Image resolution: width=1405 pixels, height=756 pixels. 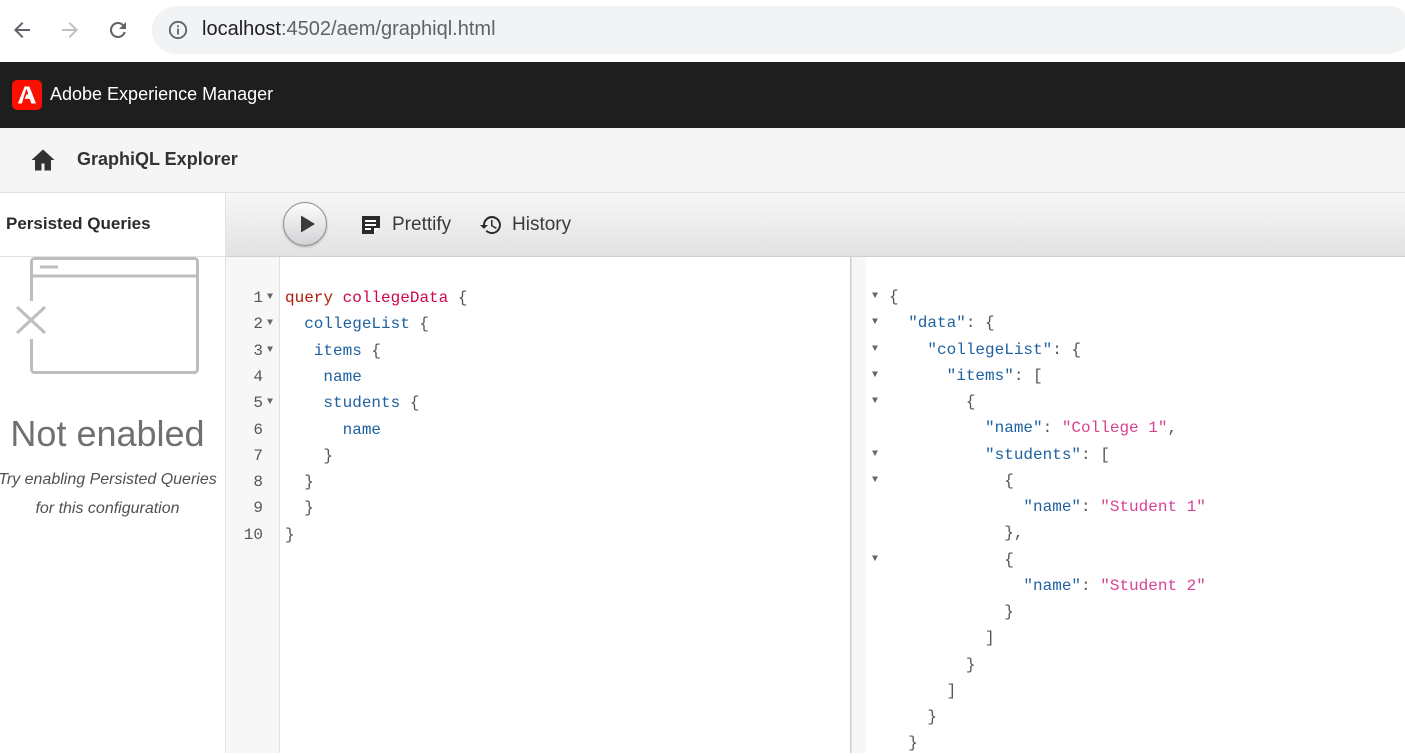 I want to click on browser-toolbar: localhost:4502/aem/graphiql.html, so click(x=702, y=31).